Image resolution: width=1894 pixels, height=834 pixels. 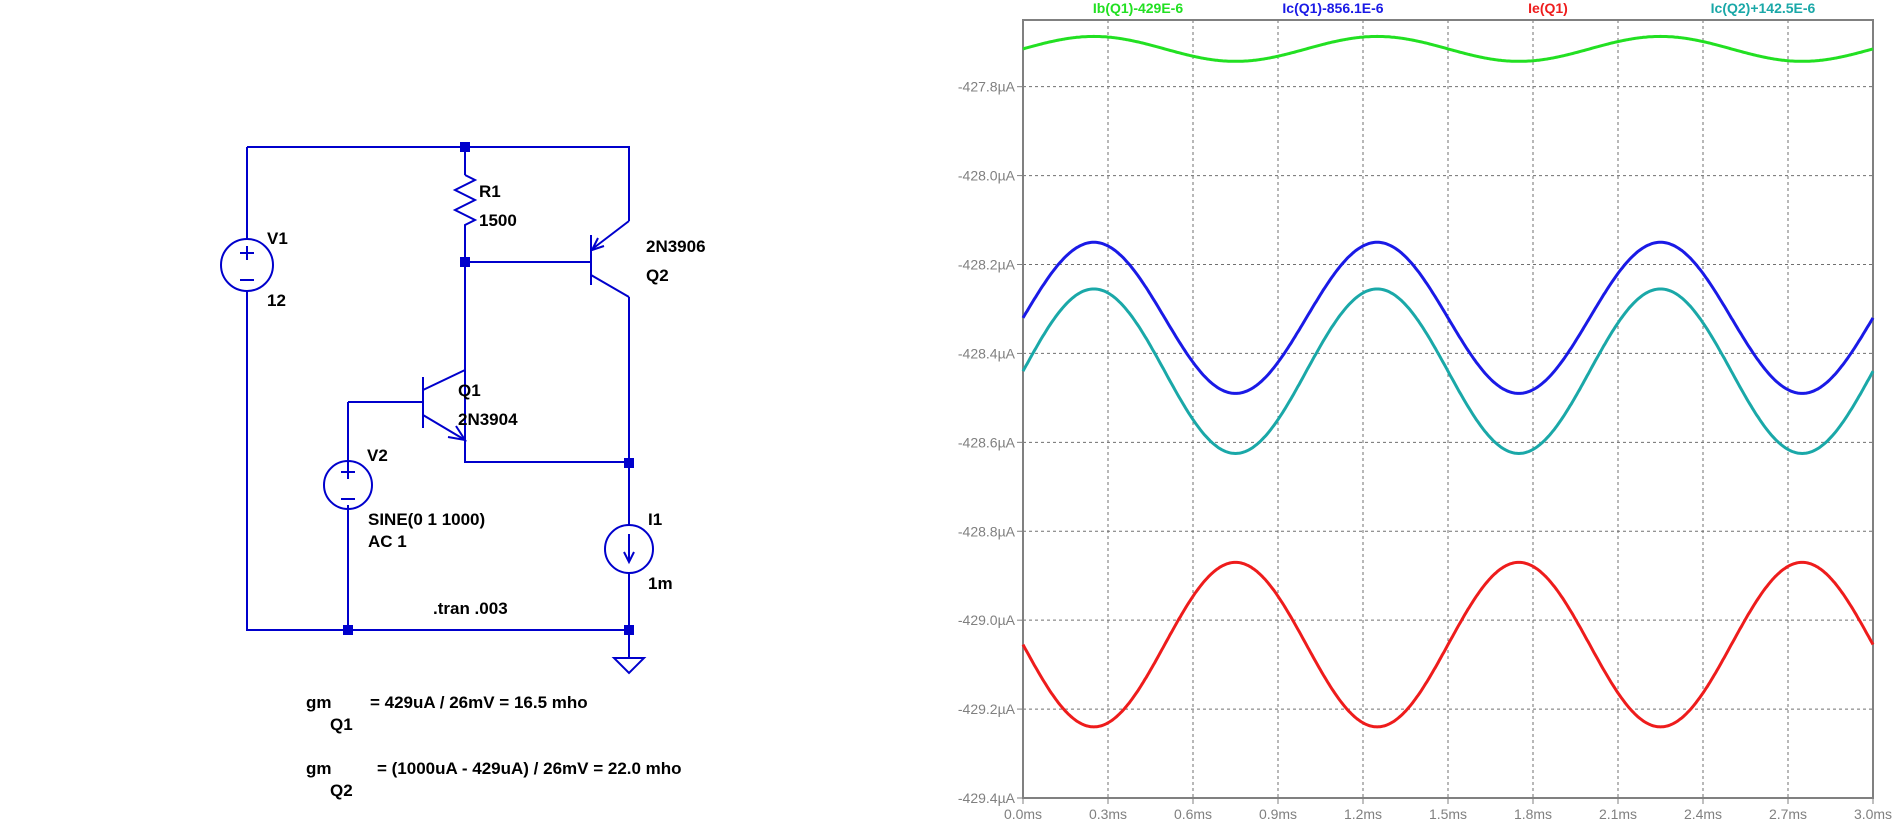 What do you see at coordinates (660, 583) in the screenshot?
I see `i1-value: 1m` at bounding box center [660, 583].